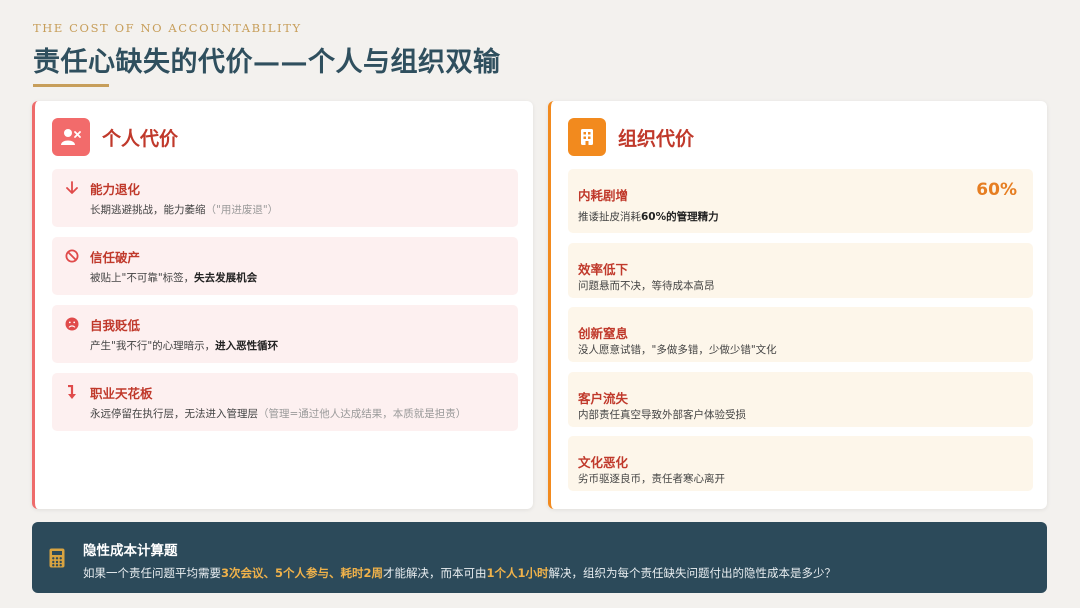  What do you see at coordinates (651, 479) in the screenshot?
I see `item-desc: 劣币驱逐良币，责任者寒心离开` at bounding box center [651, 479].